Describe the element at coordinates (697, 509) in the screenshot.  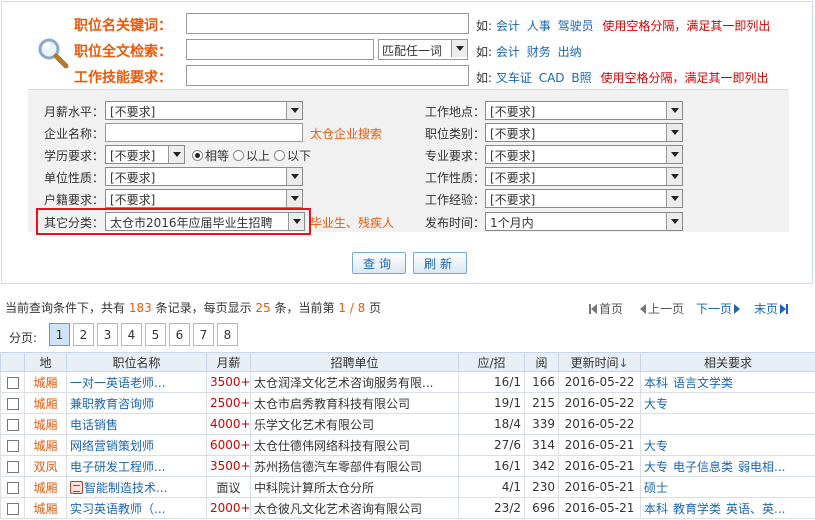
I see `requirement-tag: 教育学类` at that location.